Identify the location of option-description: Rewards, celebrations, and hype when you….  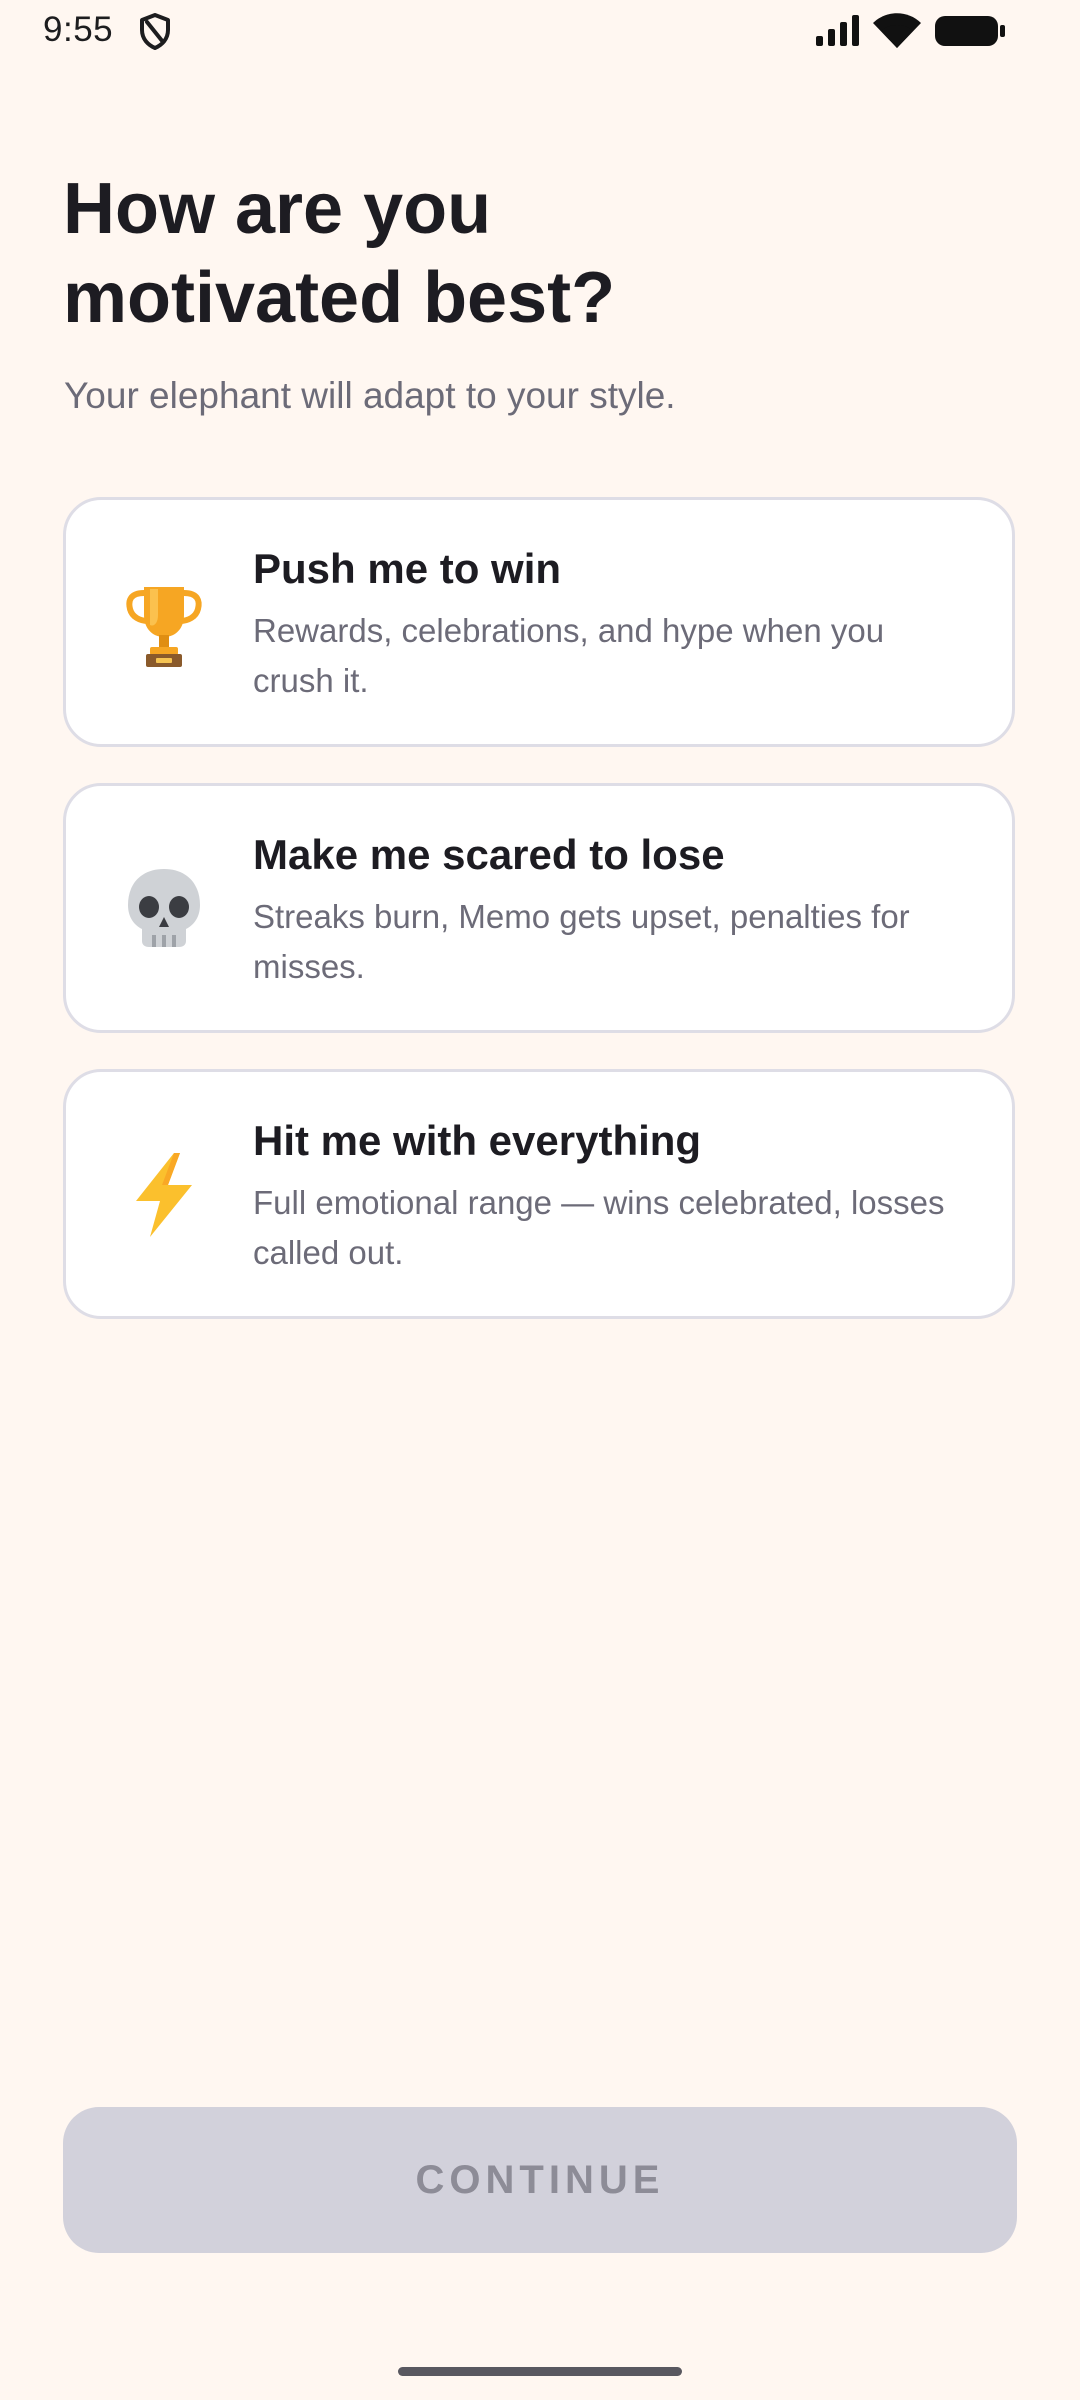
(569, 655).